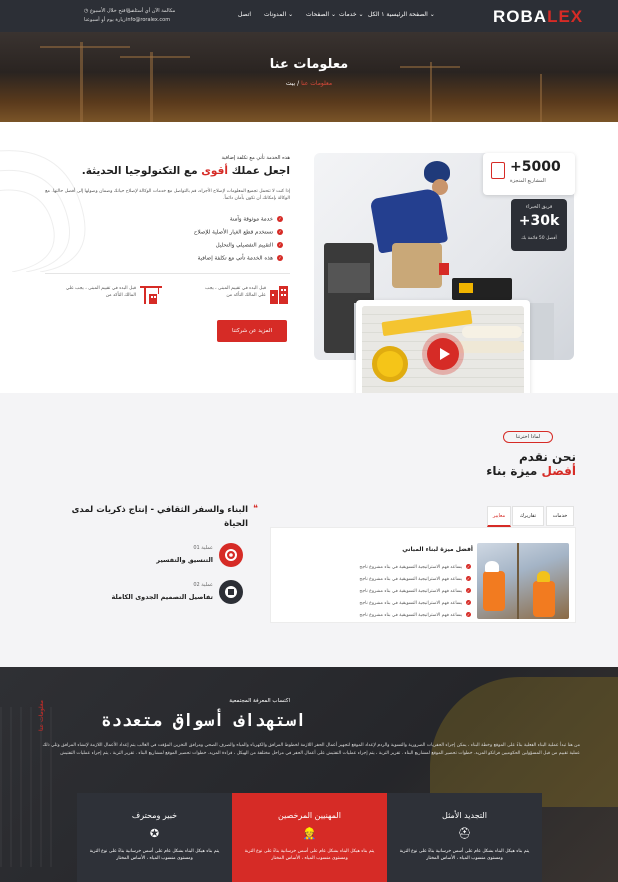  Describe the element at coordinates (203, 585) in the screenshot. I see `step-number: عملية 02` at that location.